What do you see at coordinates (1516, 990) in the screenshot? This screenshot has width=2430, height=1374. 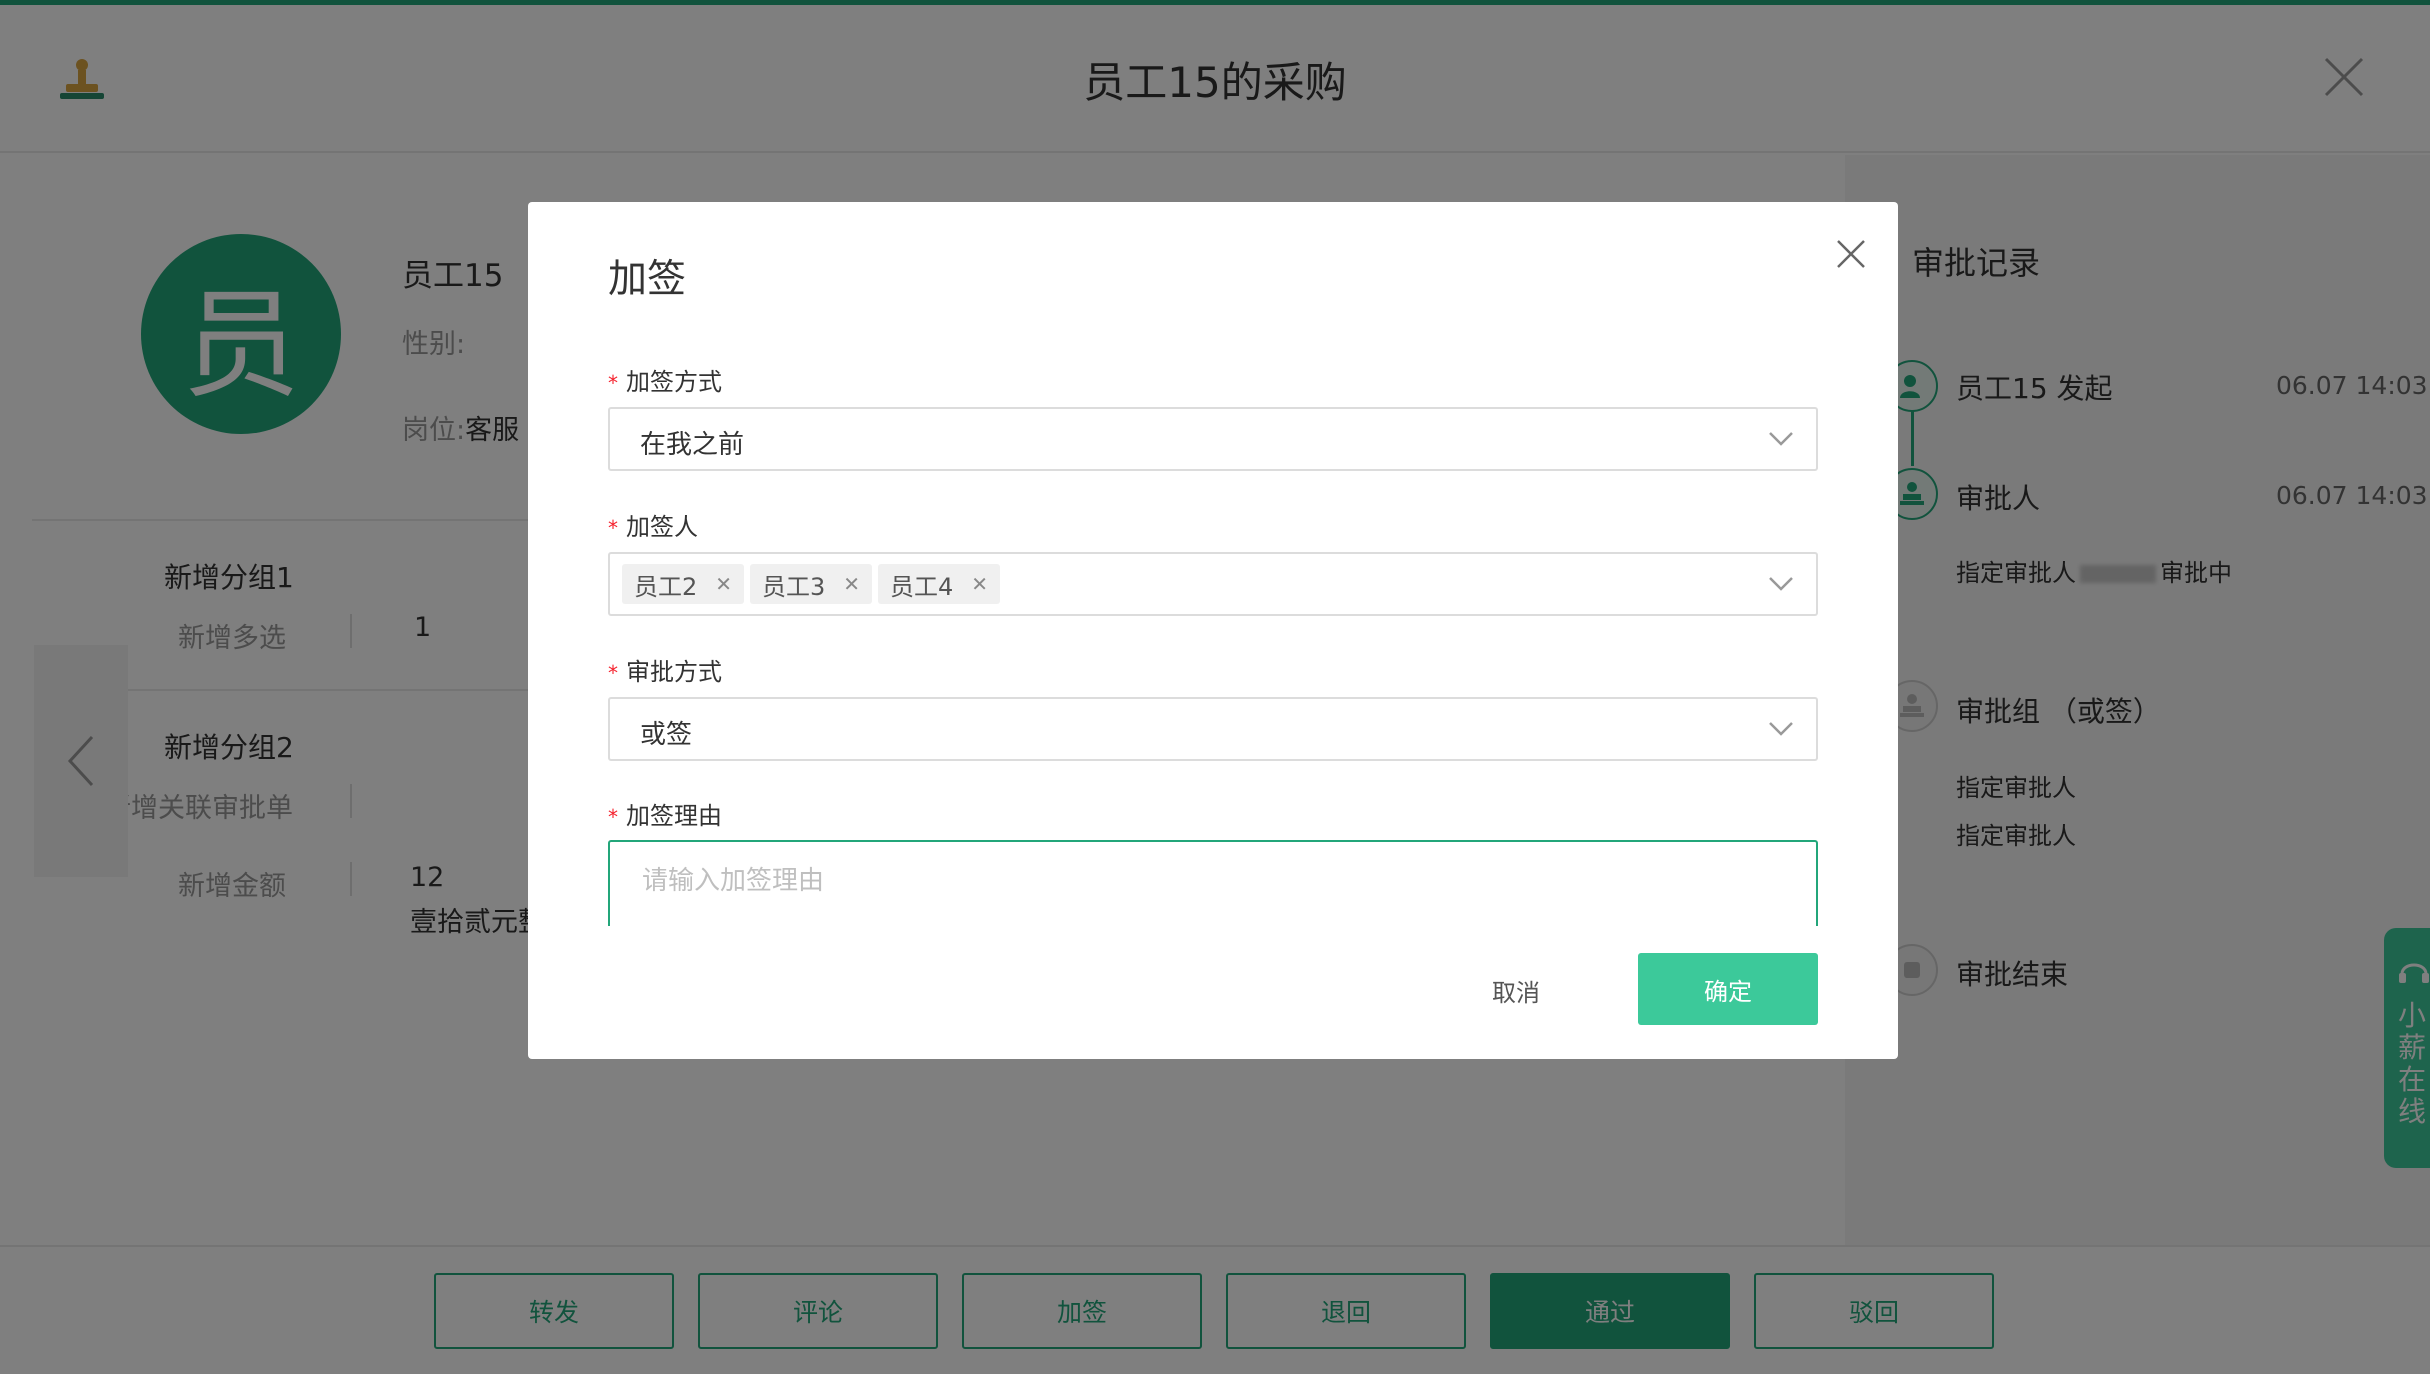 I see `cancel-button: 取消` at bounding box center [1516, 990].